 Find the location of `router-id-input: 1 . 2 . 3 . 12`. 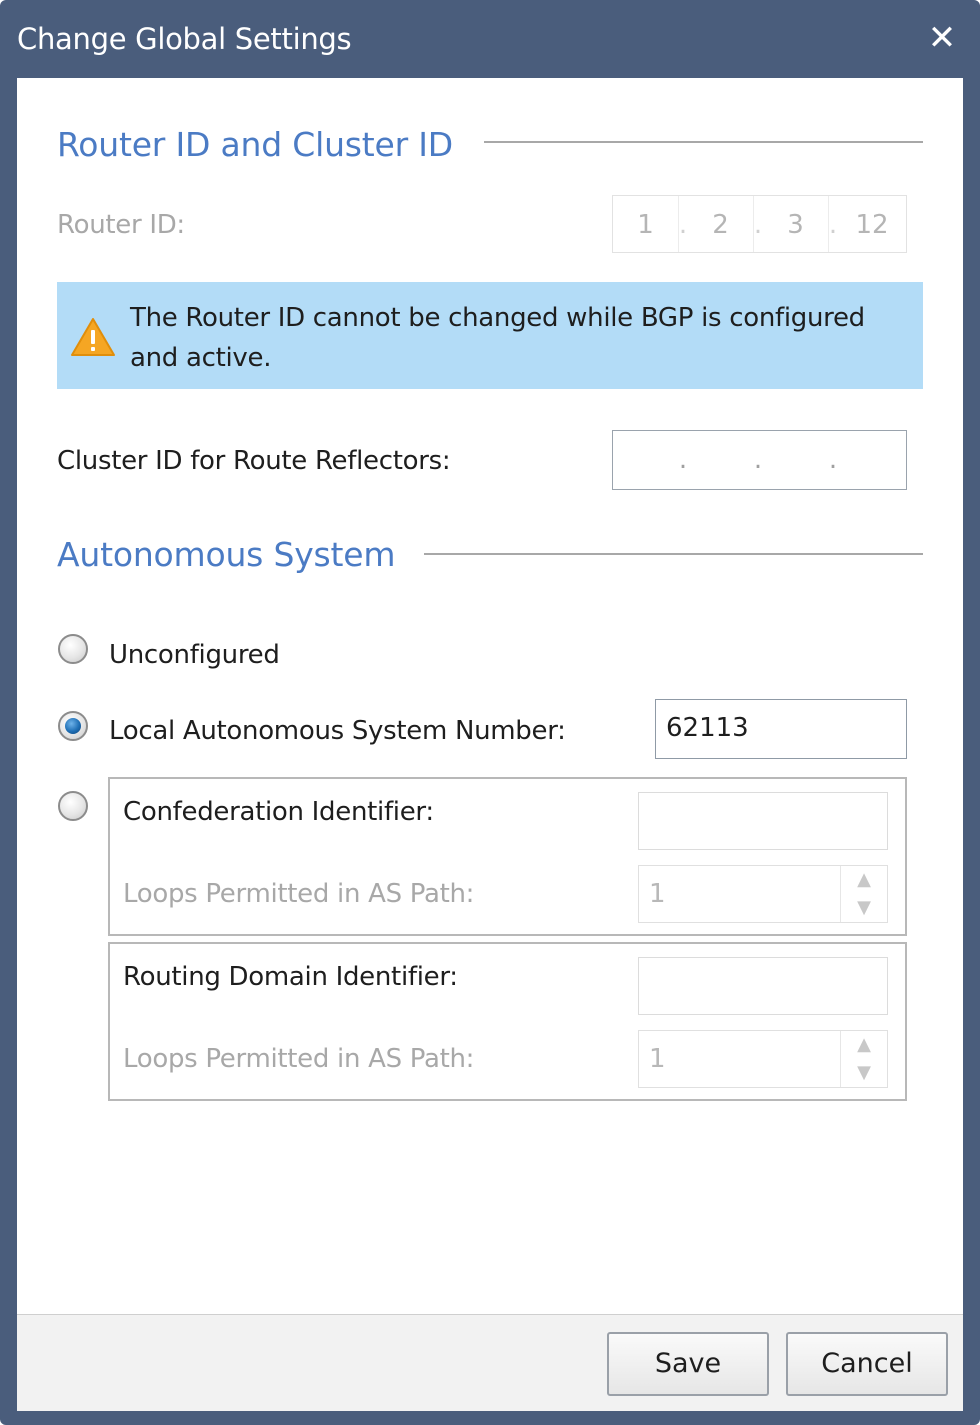

router-id-input: 1 . 2 . 3 . 12 is located at coordinates (759, 224).